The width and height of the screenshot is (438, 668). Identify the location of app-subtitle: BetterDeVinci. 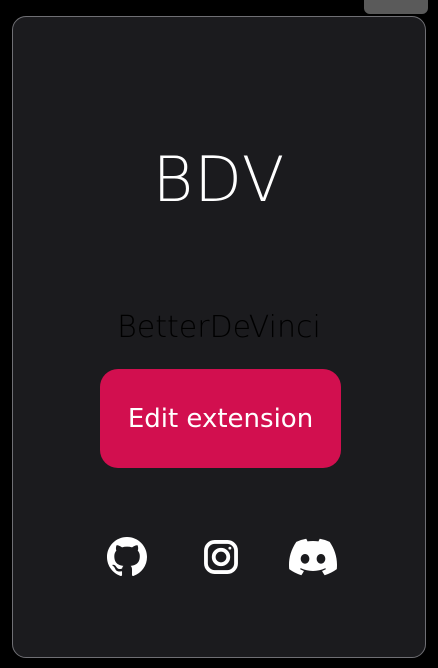
(219, 327).